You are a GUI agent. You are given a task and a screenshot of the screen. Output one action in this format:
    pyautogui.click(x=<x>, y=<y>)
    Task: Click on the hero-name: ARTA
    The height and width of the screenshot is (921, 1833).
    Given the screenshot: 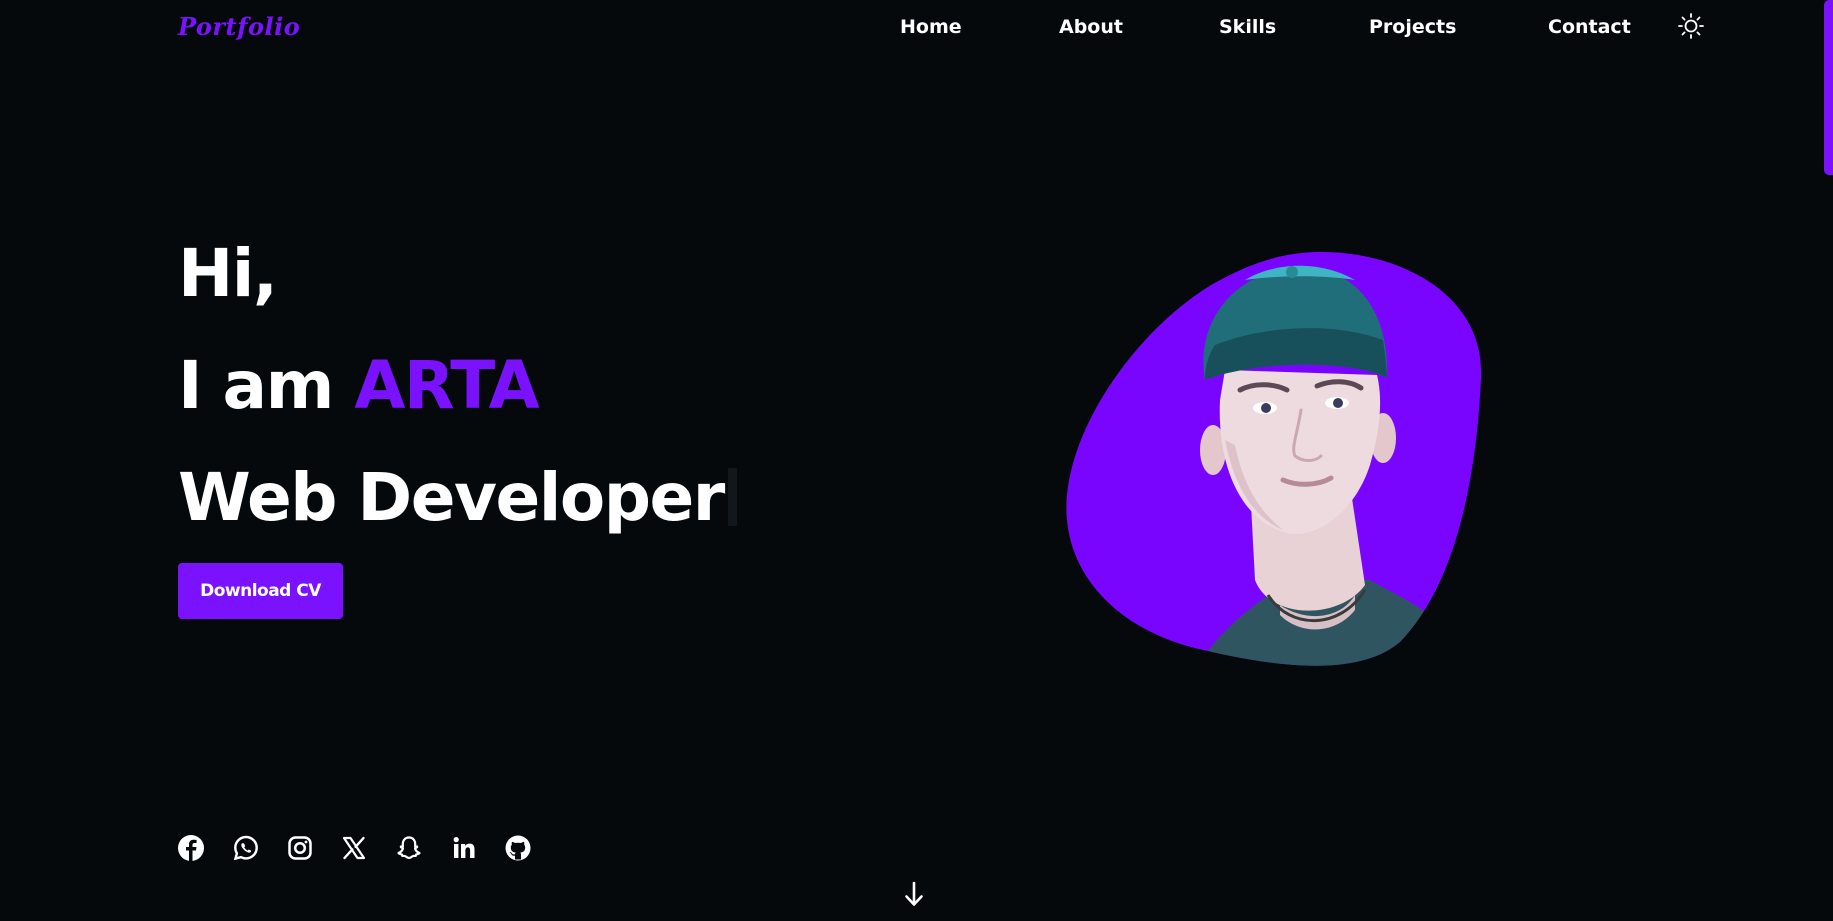 What is the action you would take?
    pyautogui.click(x=446, y=385)
    